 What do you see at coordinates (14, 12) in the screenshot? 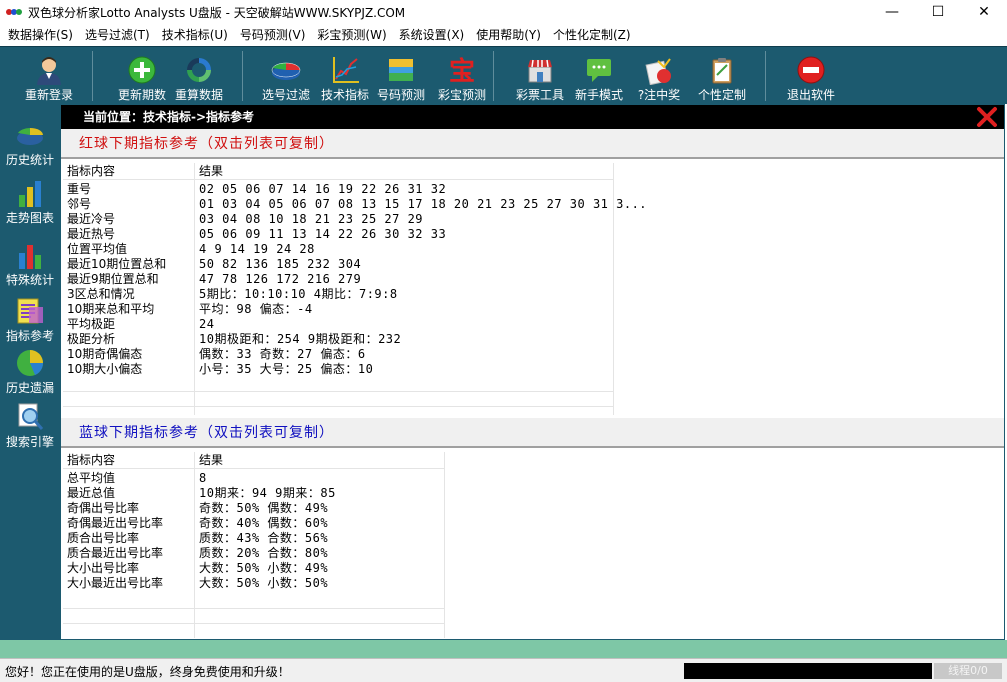
I see `app-icon` at bounding box center [14, 12].